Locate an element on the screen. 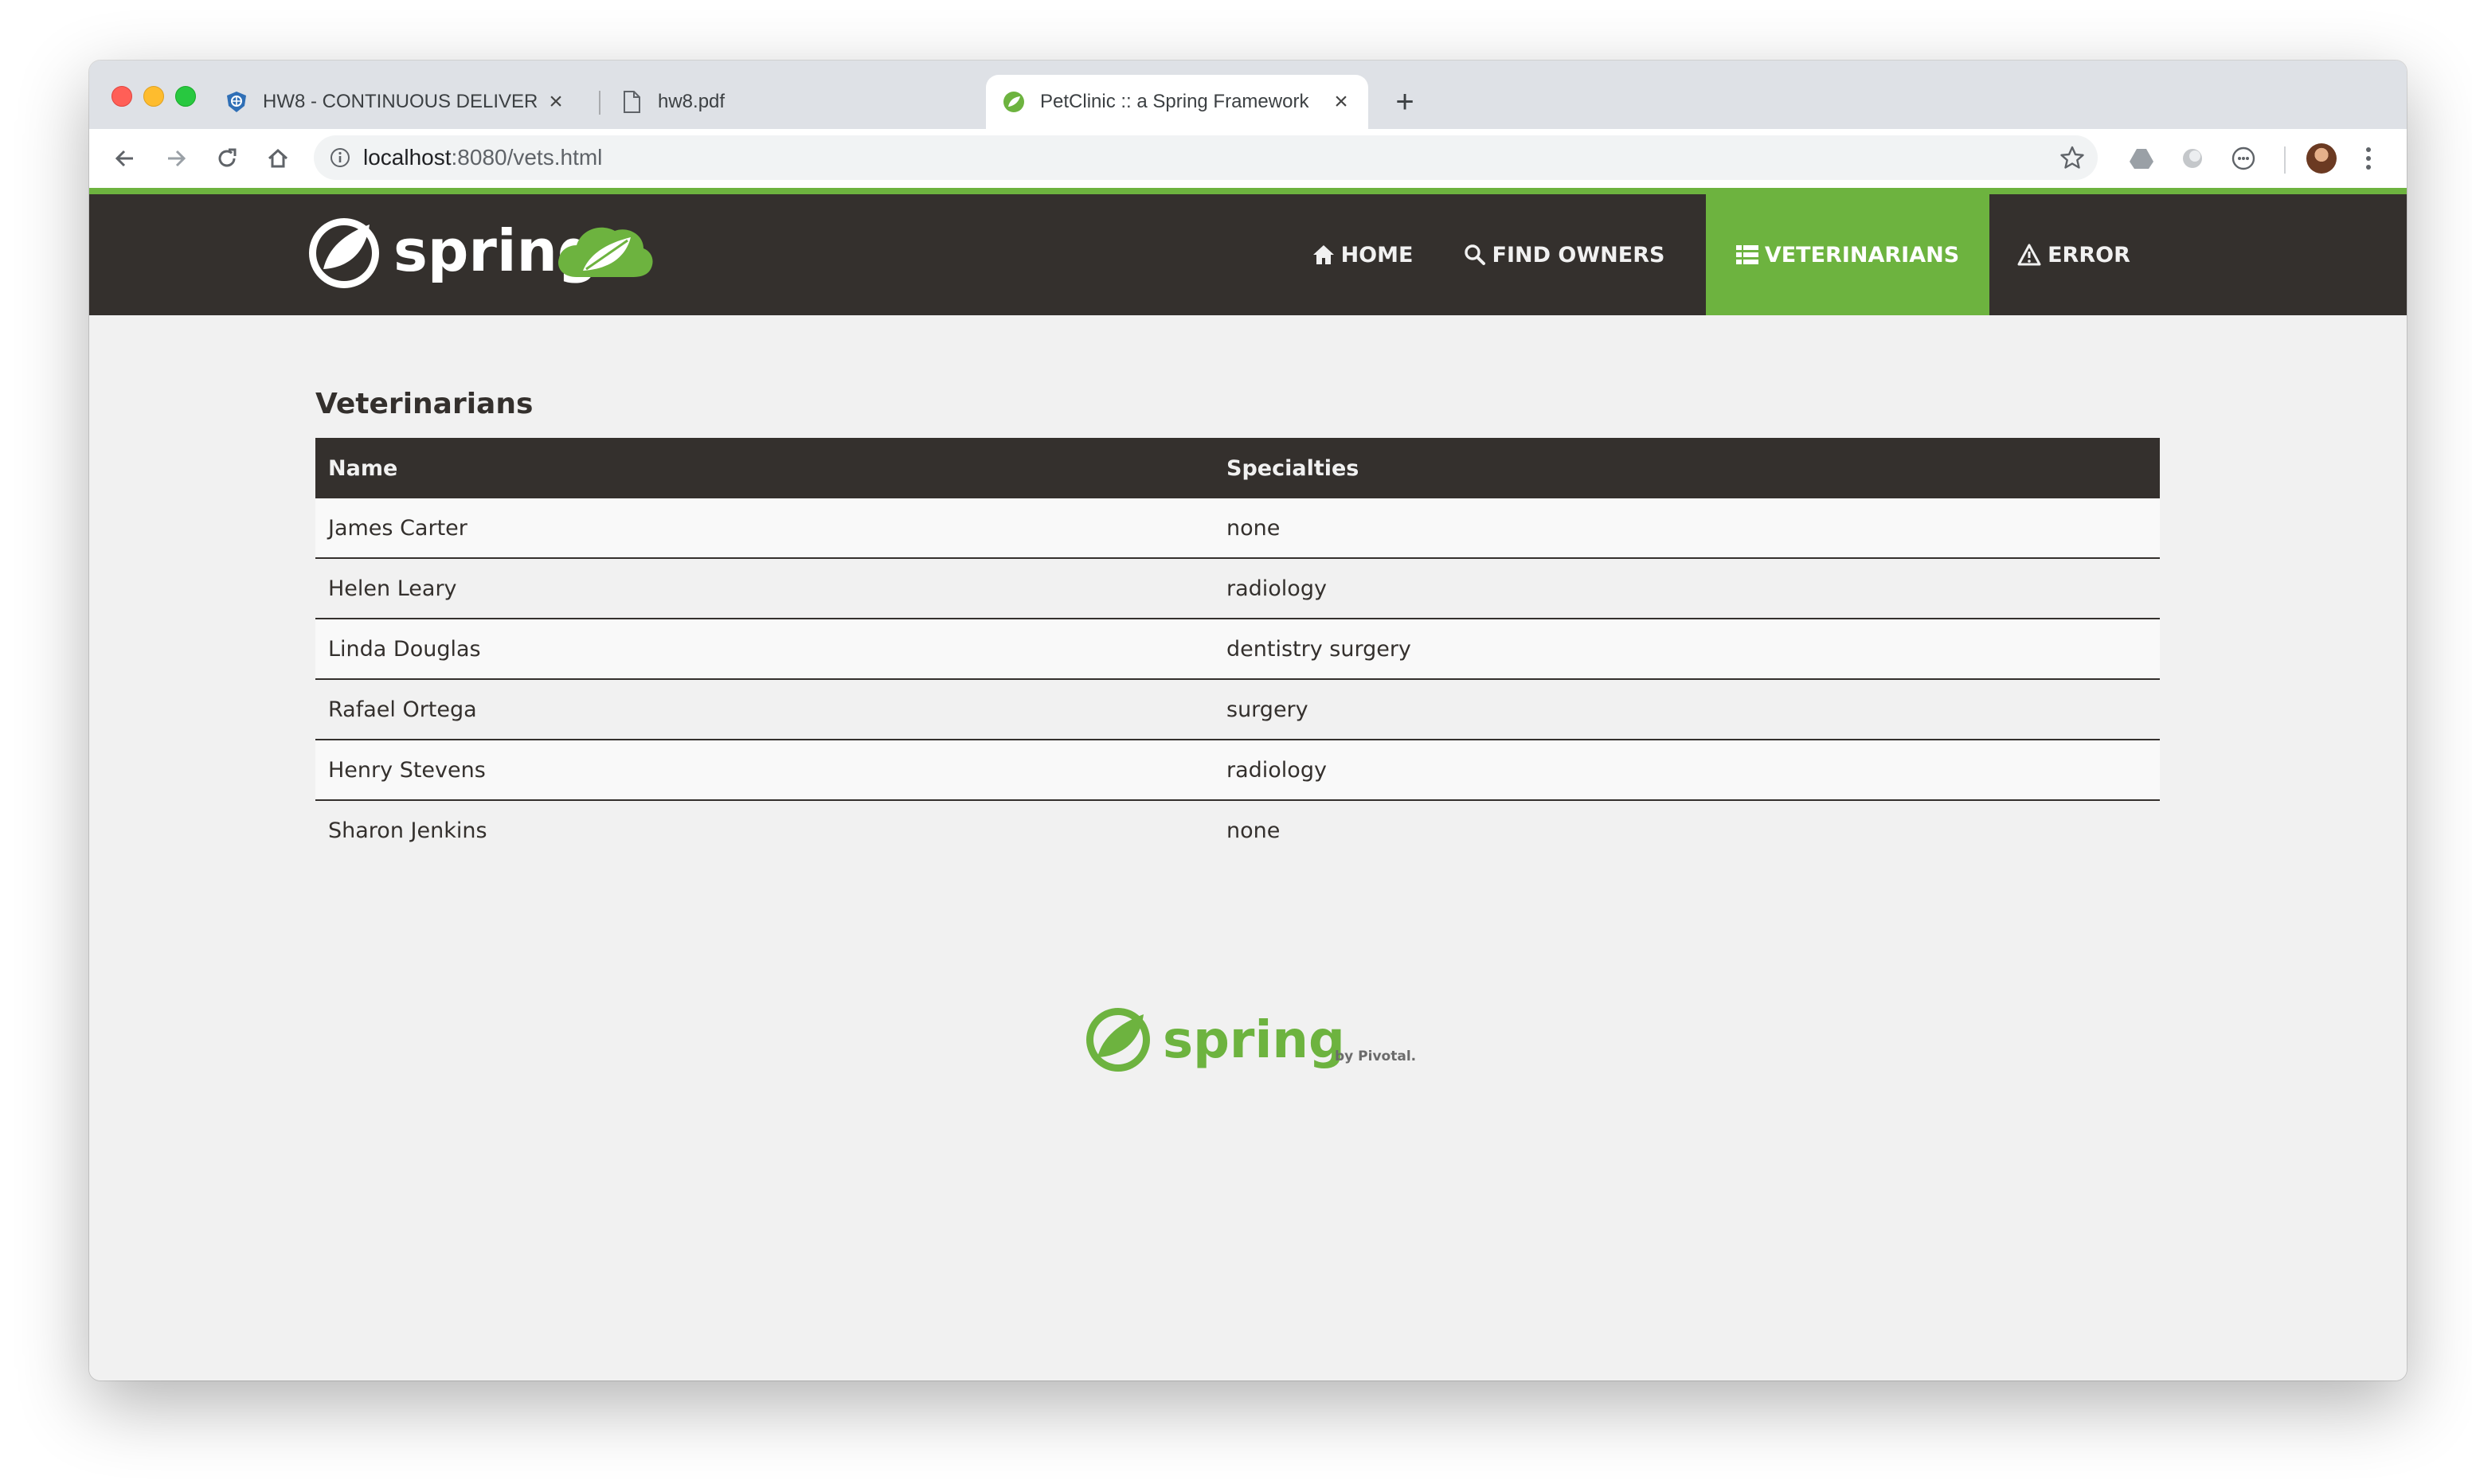  home-button is located at coordinates (278, 158).